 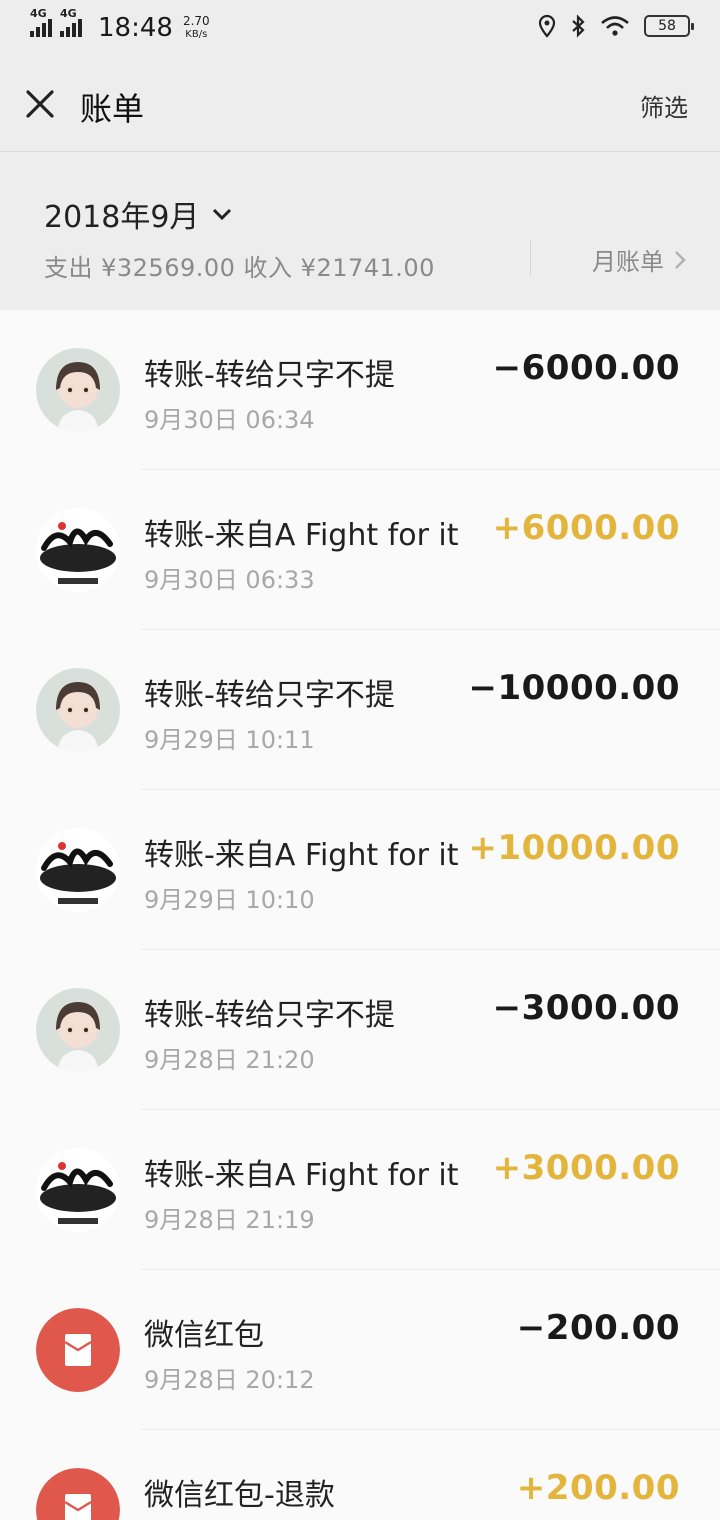 I want to click on transaction-amount: +3000.00, so click(x=586, y=1168).